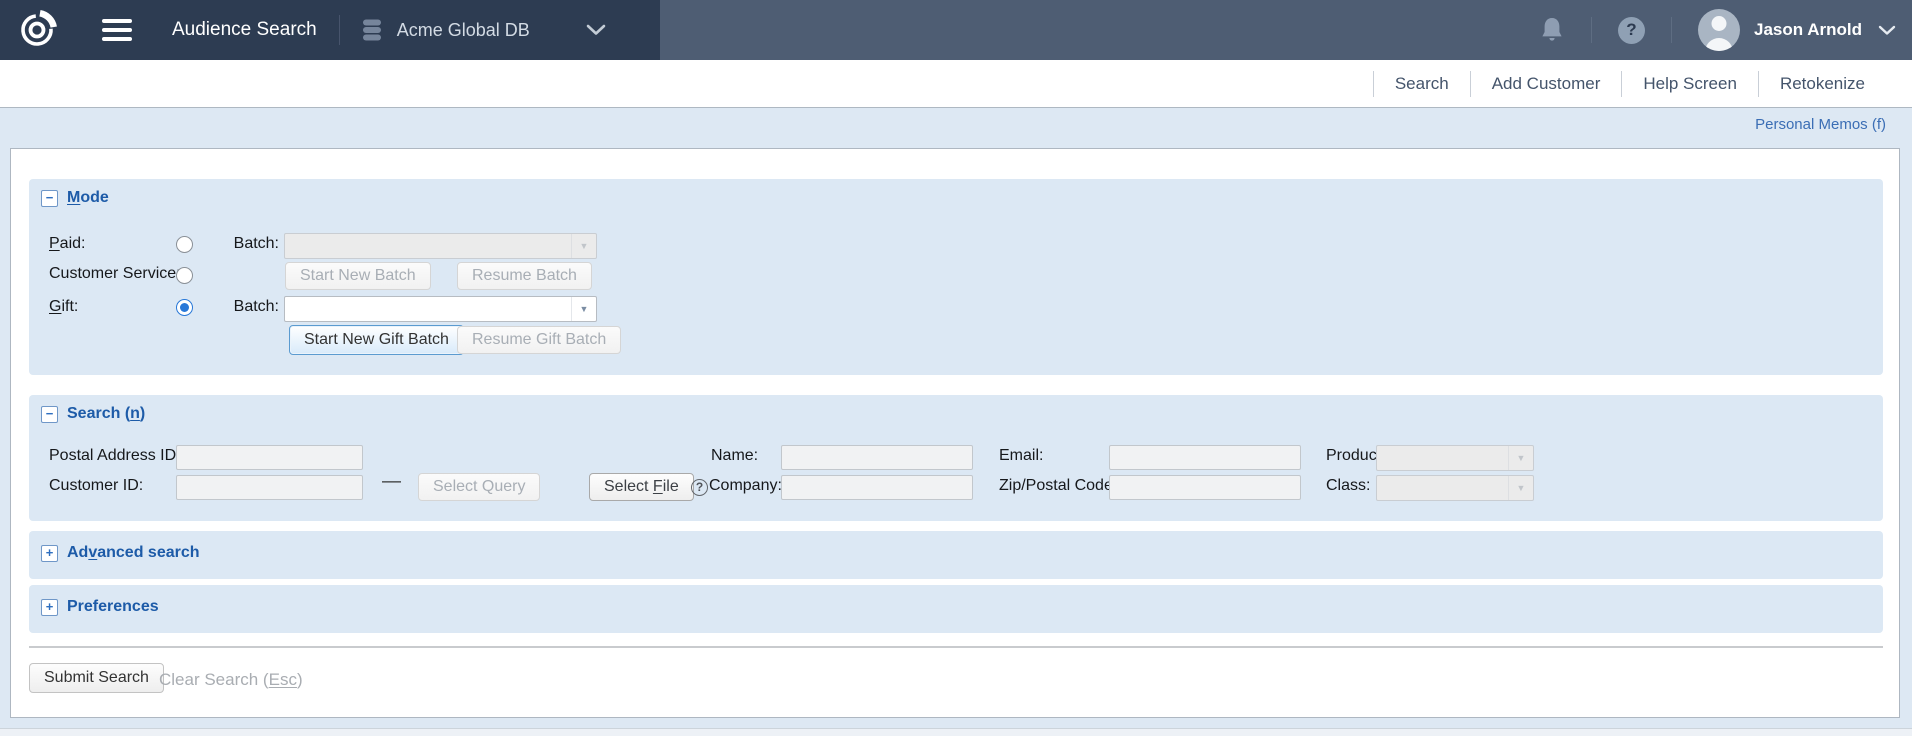 This screenshot has width=1912, height=736. What do you see at coordinates (463, 29) in the screenshot?
I see `database-name: Acme Global DB` at bounding box center [463, 29].